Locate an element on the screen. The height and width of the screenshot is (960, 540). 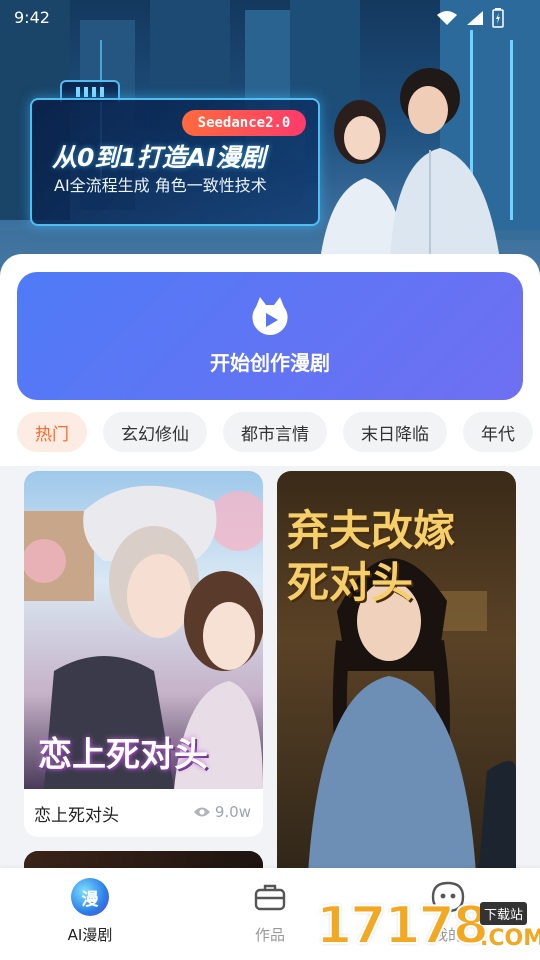
watermark-tag: 下载站 is located at coordinates (504, 913).